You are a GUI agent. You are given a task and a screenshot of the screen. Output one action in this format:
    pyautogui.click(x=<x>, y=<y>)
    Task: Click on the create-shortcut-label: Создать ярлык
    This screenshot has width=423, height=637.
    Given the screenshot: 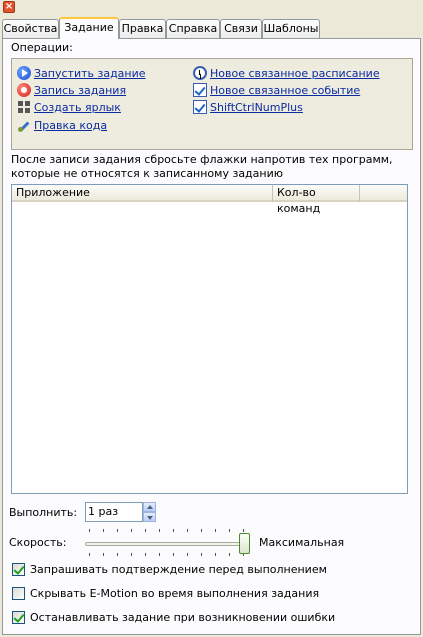 What is the action you would take?
    pyautogui.click(x=77, y=107)
    